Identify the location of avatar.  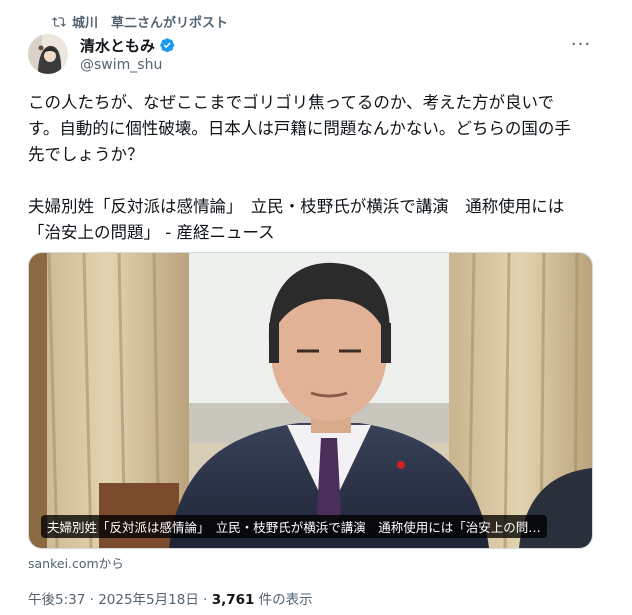
(48, 54).